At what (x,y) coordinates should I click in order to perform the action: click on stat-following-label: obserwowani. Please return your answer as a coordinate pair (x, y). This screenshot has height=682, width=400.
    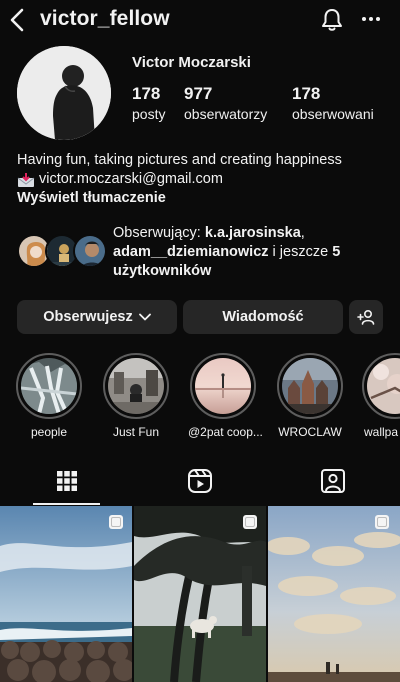
    Looking at the image, I should click on (333, 114).